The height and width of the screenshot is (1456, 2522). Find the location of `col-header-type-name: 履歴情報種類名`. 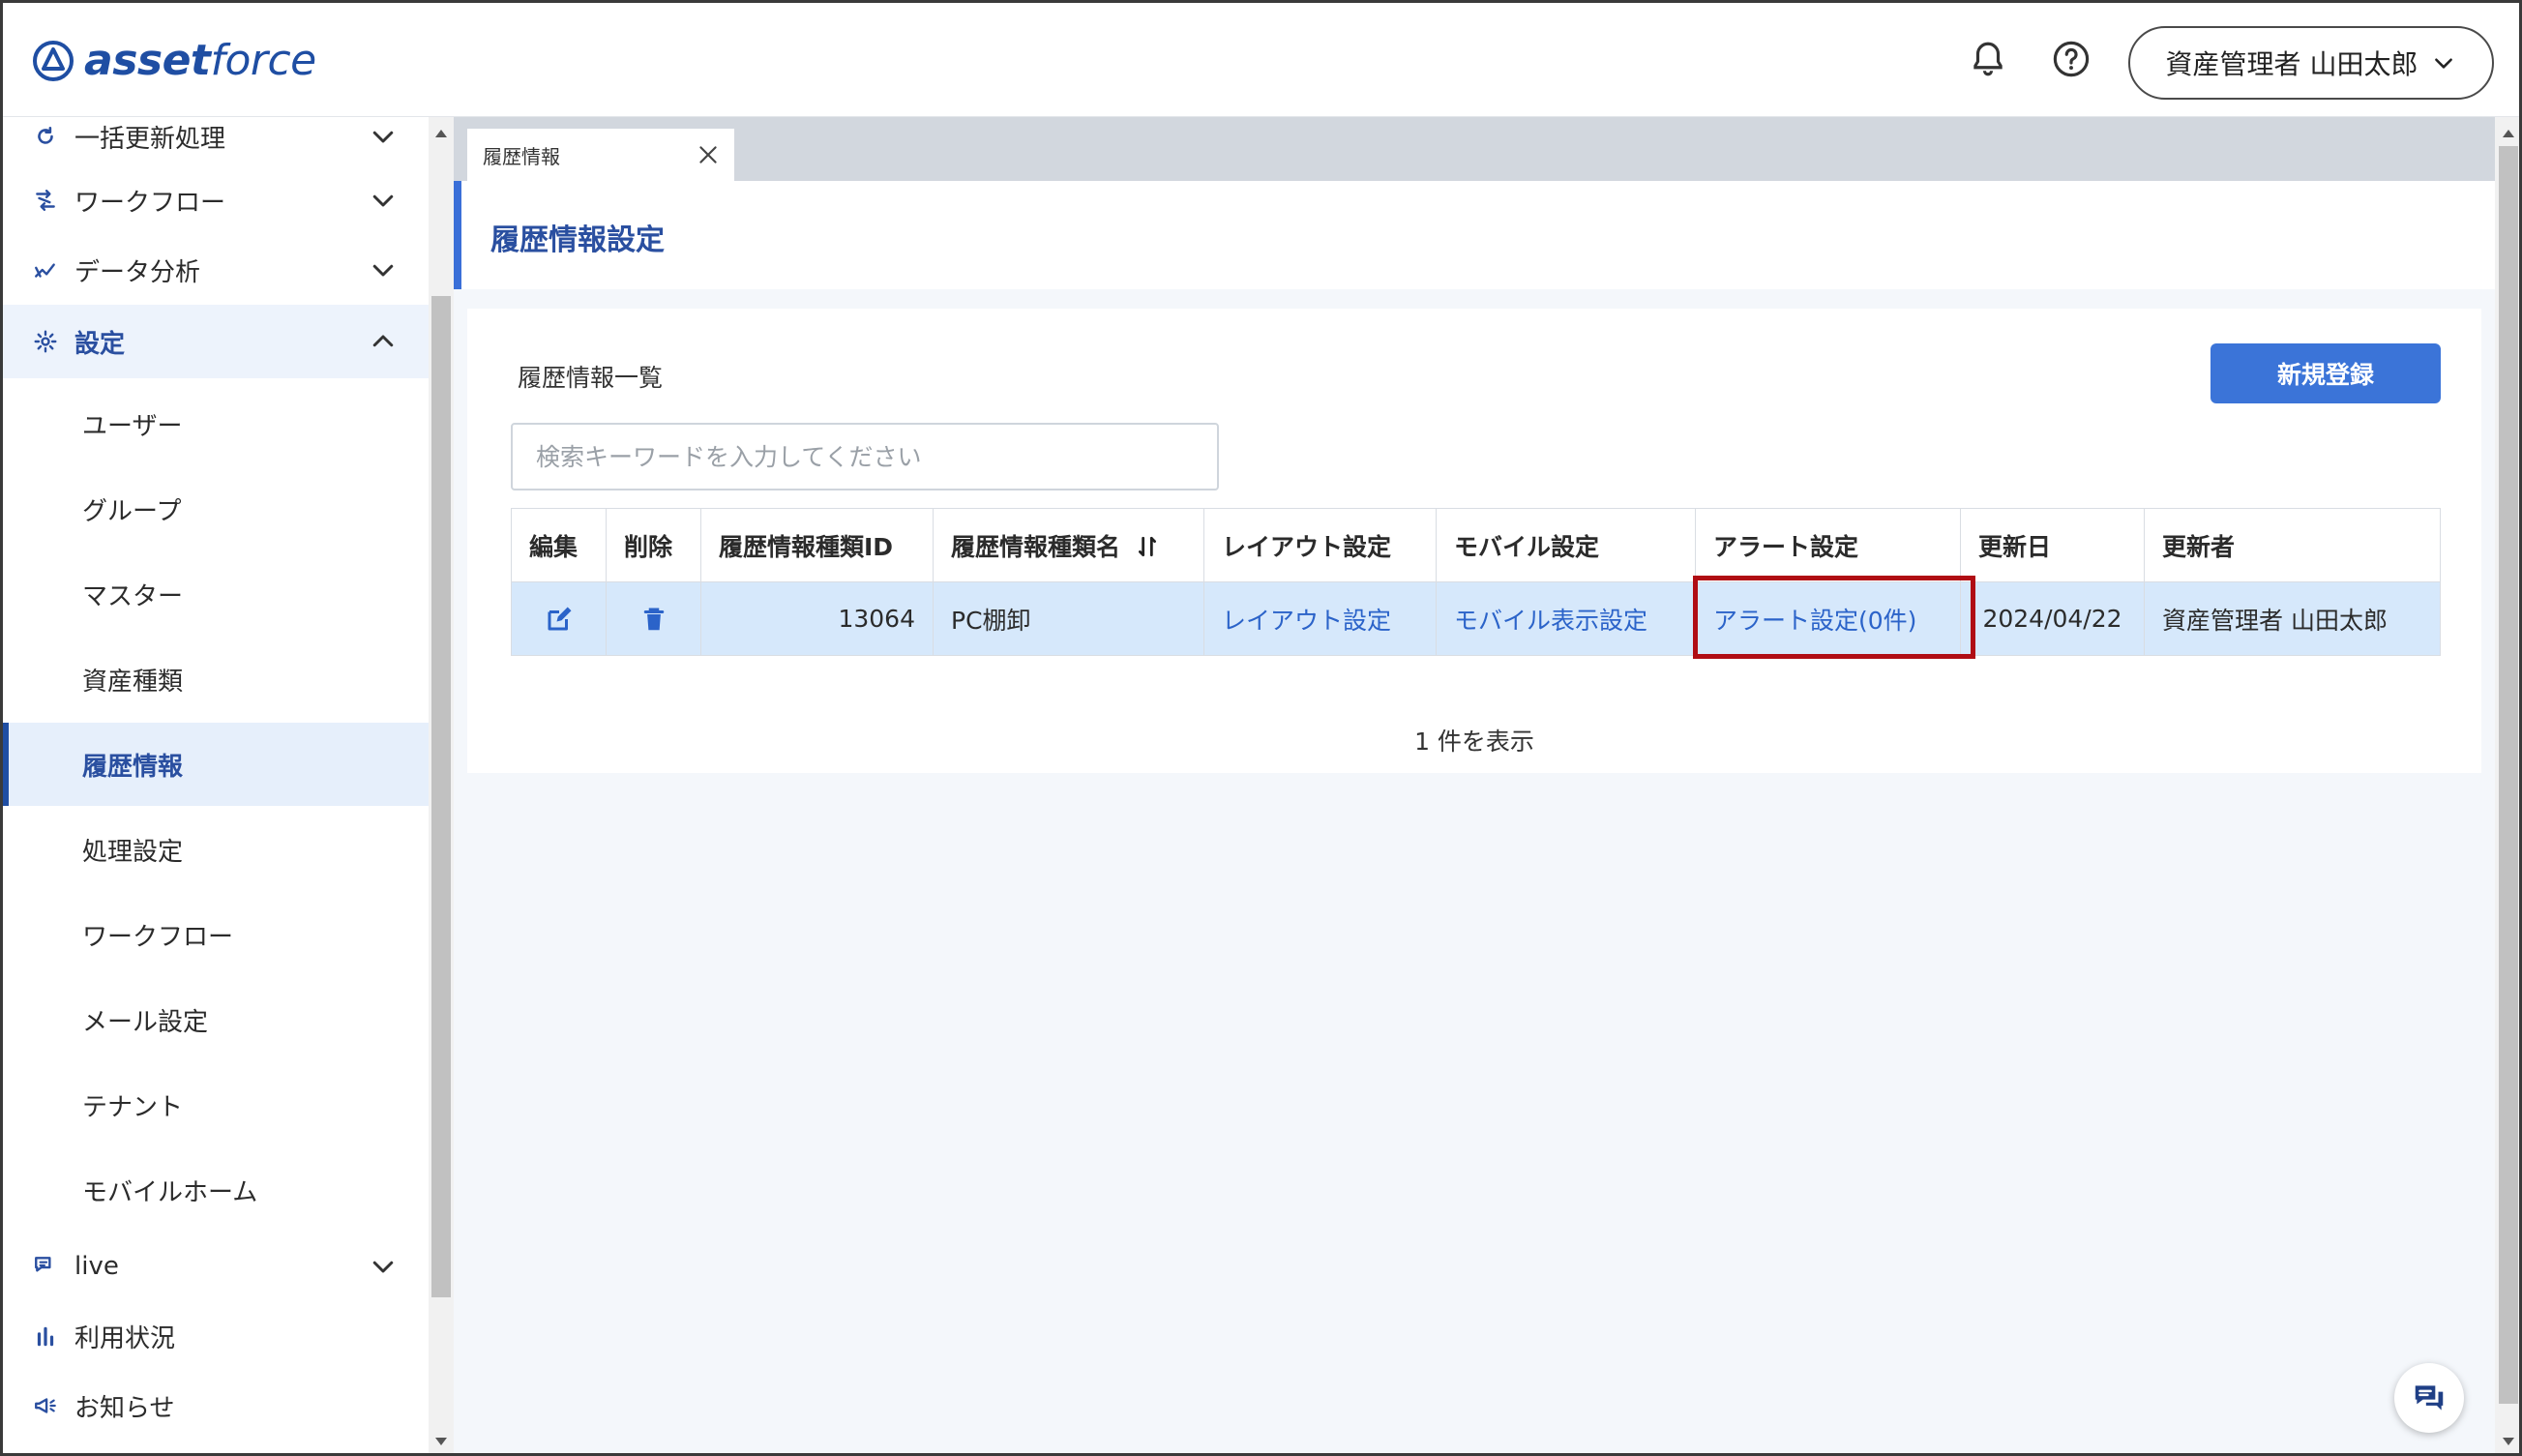

col-header-type-name: 履歴情報種類名 is located at coordinates (1069, 545).